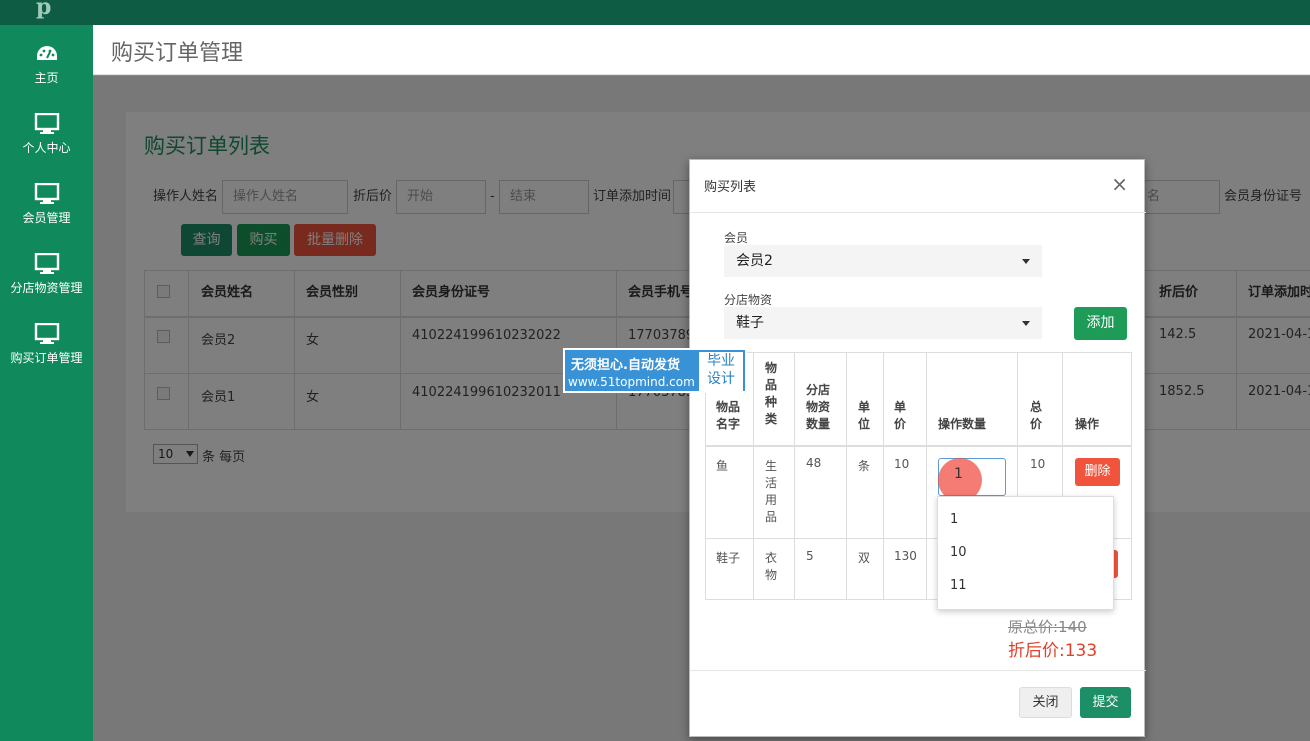  Describe the element at coordinates (631, 382) in the screenshot. I see `watermark-line2: www.51topmind.com` at that location.